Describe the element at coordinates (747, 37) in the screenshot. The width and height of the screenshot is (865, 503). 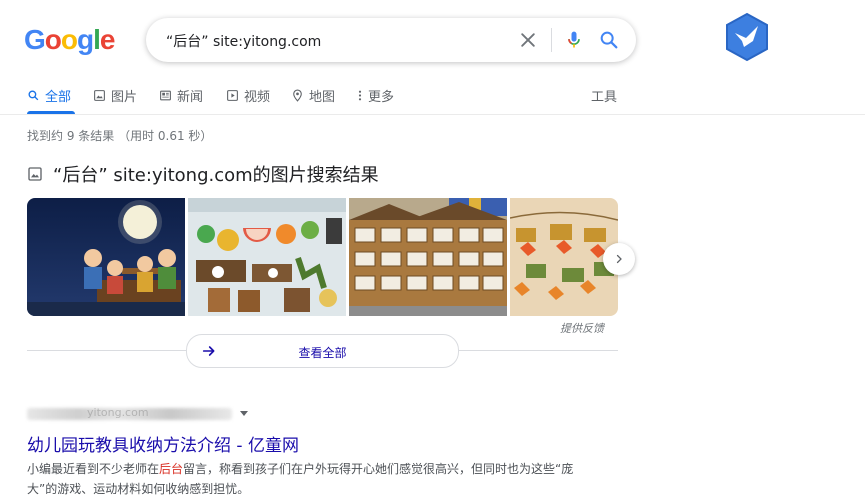
I see `bird-extension-icon` at that location.